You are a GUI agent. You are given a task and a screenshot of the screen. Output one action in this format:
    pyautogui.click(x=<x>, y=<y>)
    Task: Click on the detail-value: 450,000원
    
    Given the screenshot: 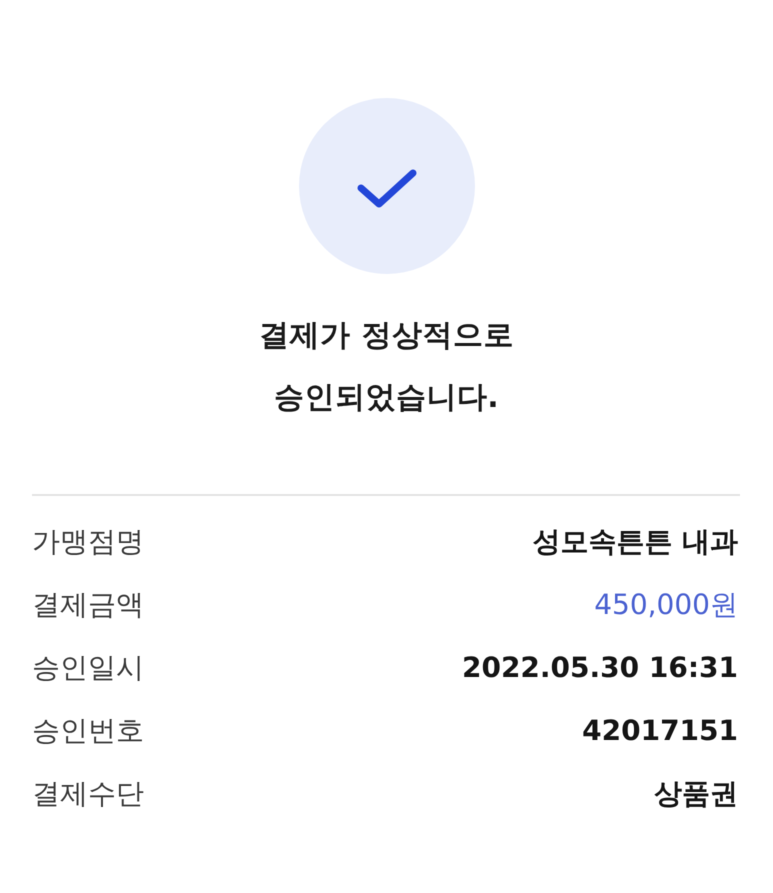 What is the action you would take?
    pyautogui.click(x=666, y=605)
    